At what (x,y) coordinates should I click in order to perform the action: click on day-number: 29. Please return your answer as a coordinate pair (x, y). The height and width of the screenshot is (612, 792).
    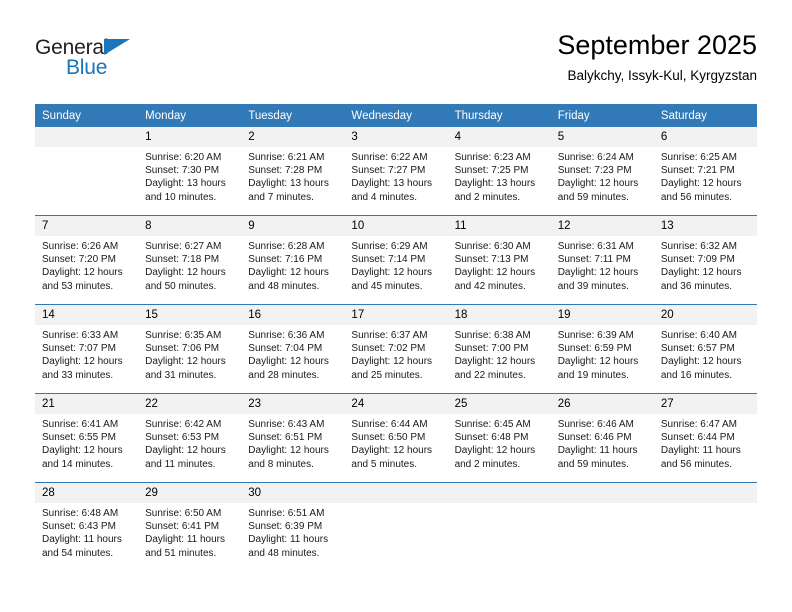
    Looking at the image, I should click on (190, 493).